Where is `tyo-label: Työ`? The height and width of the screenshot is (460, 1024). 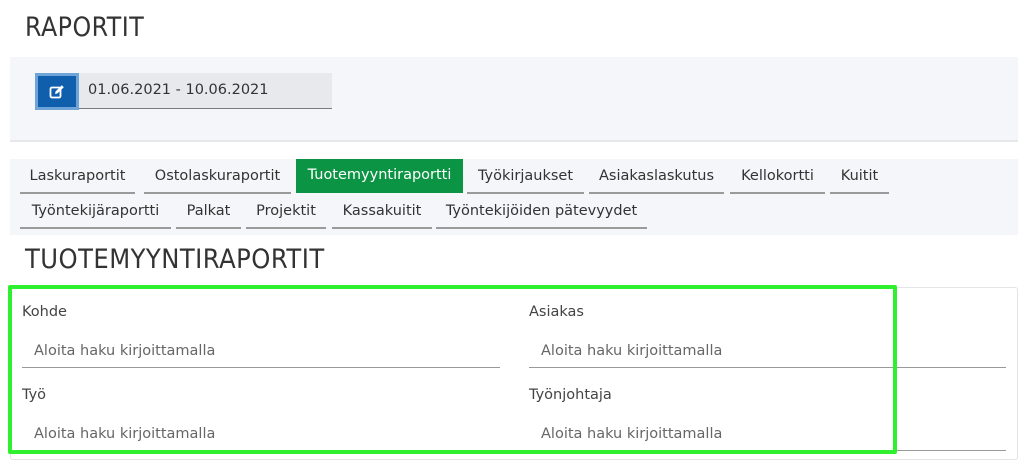
tyo-label: Työ is located at coordinates (34, 395).